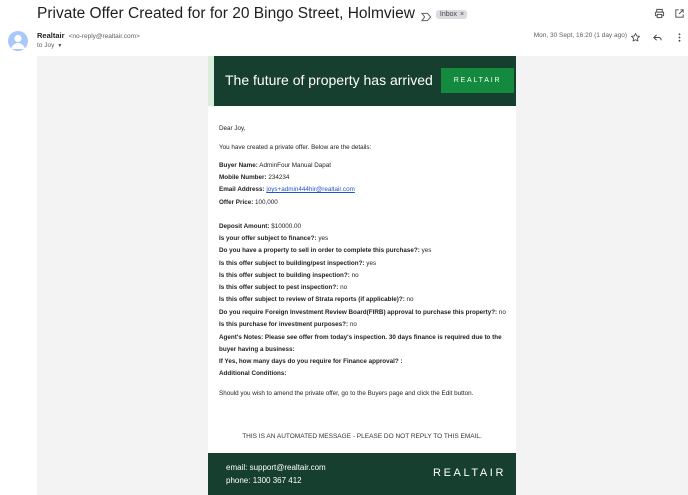 Image resolution: width=688 pixels, height=495 pixels. Describe the element at coordinates (51, 35) in the screenshot. I see `sender-name: Realtair` at that location.